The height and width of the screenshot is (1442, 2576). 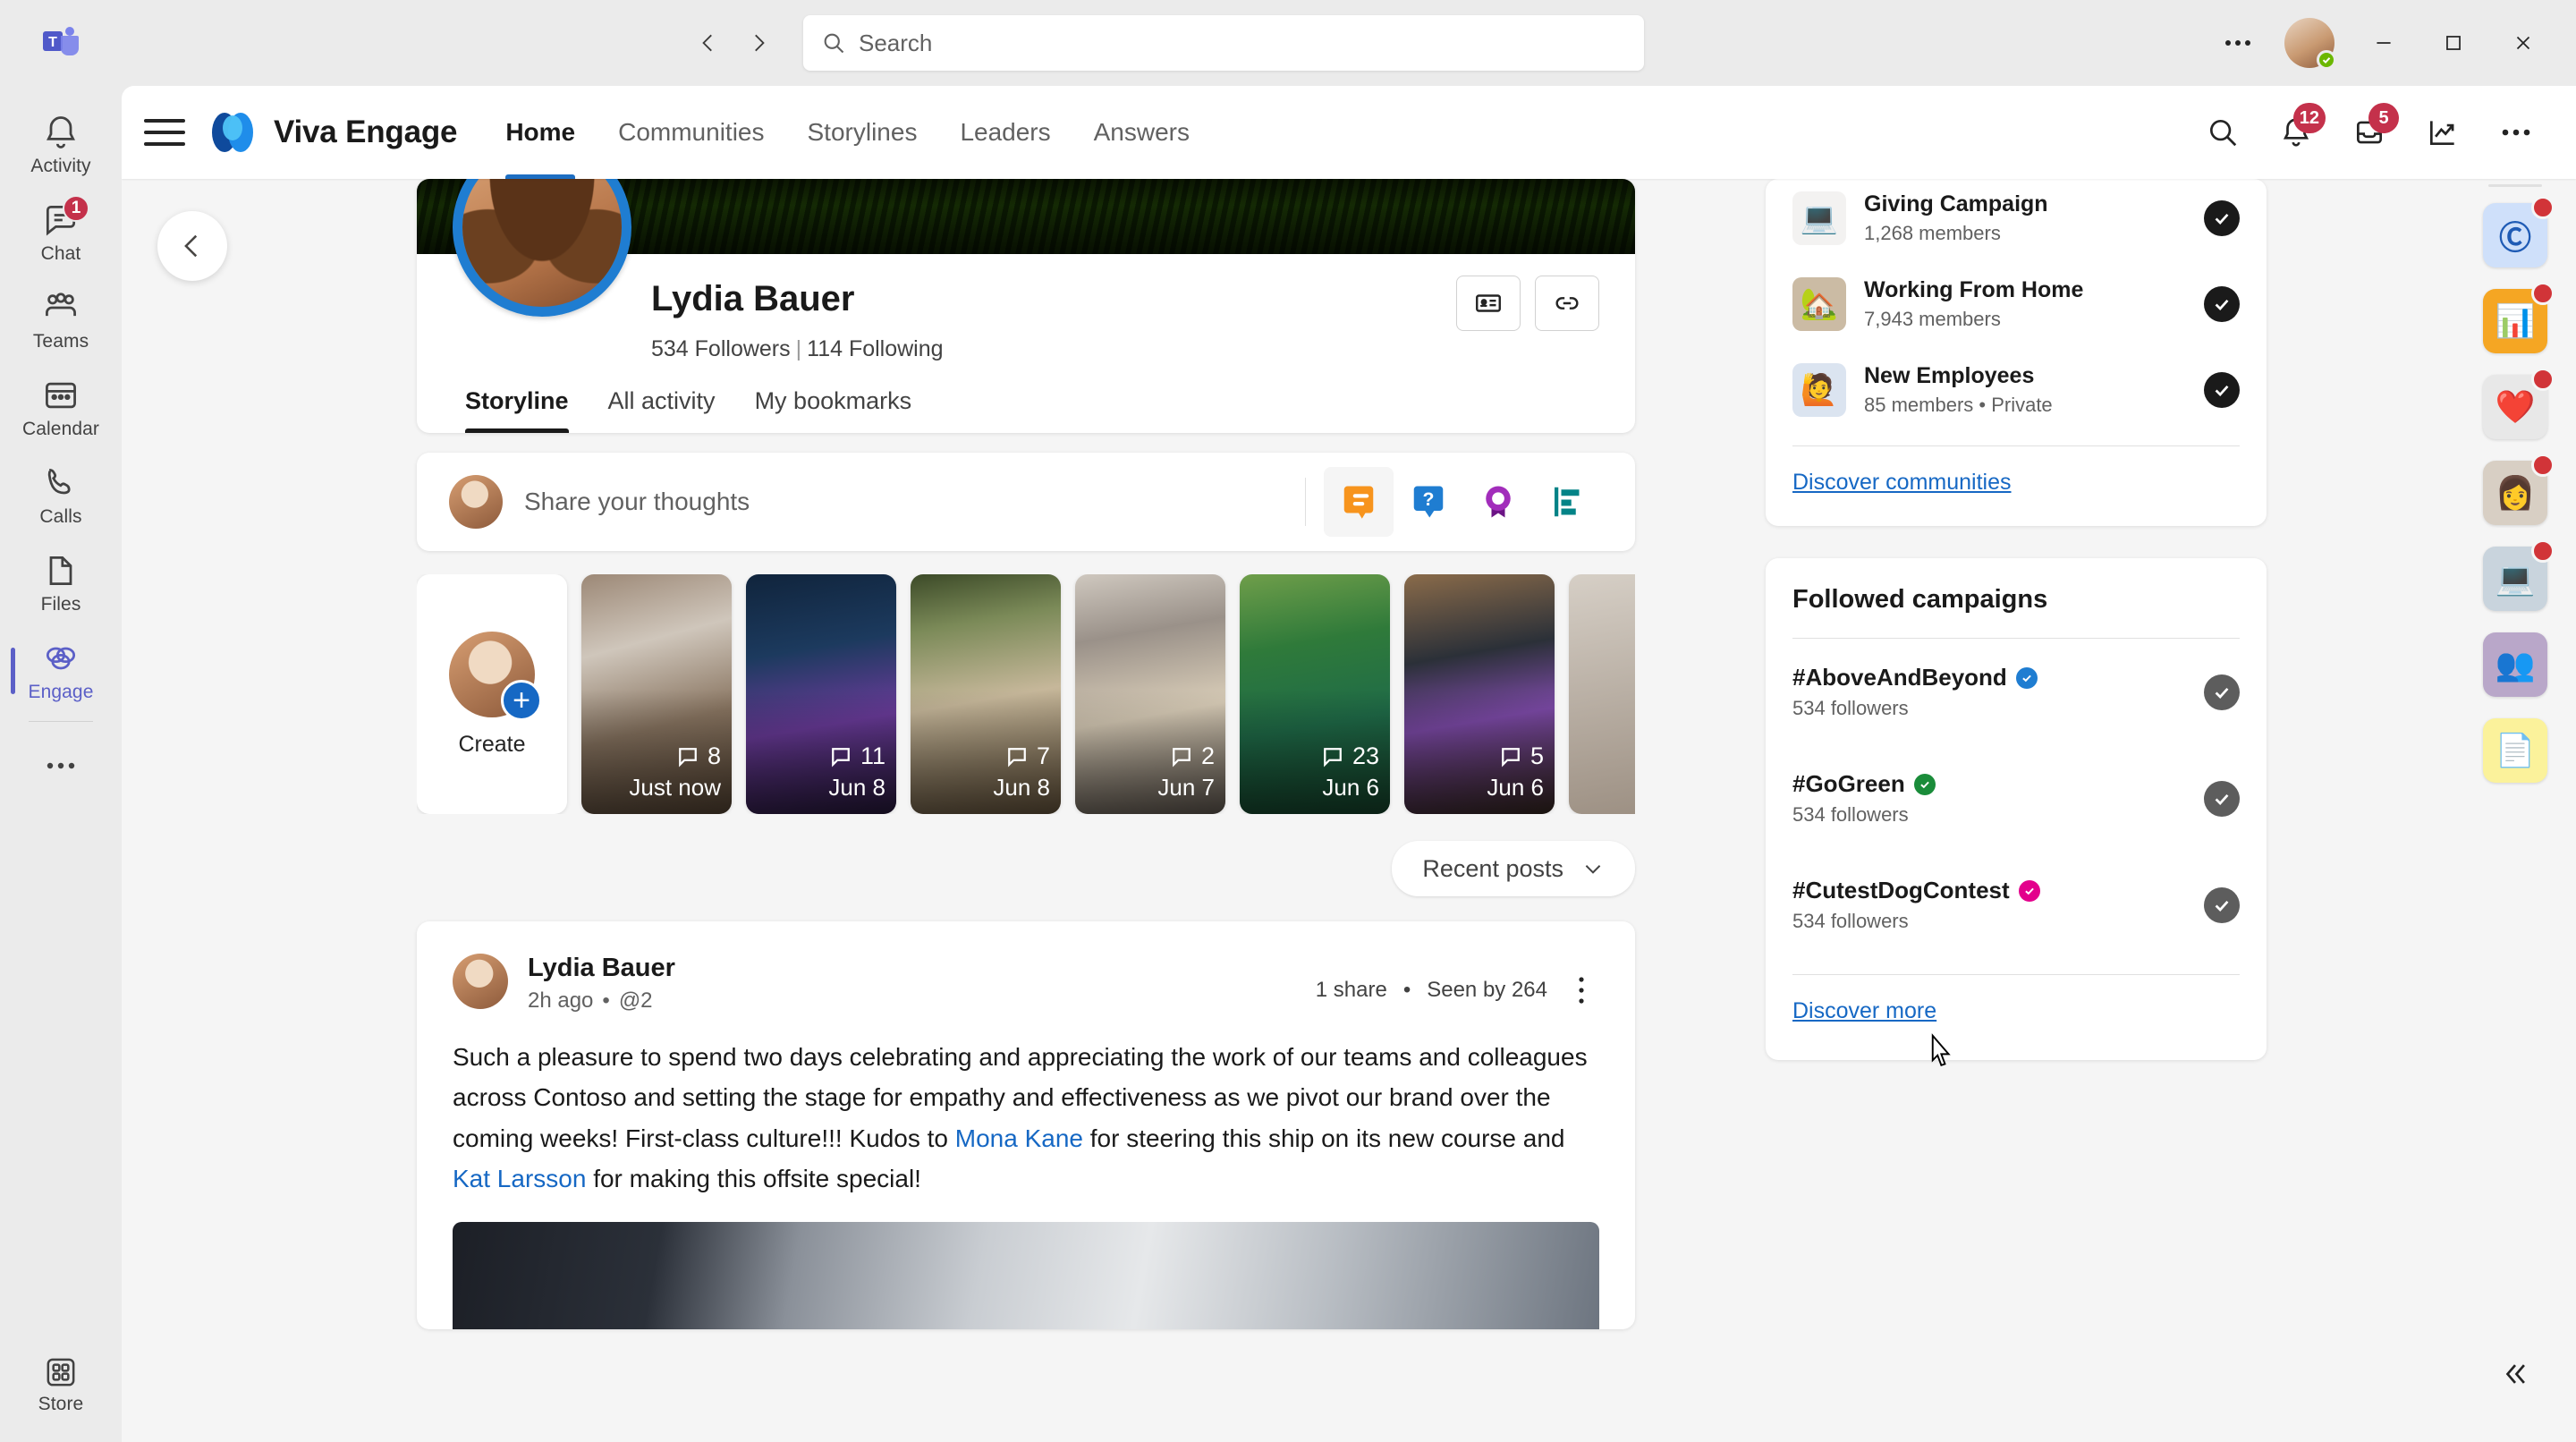 I want to click on comment-icon, so click(x=841, y=757).